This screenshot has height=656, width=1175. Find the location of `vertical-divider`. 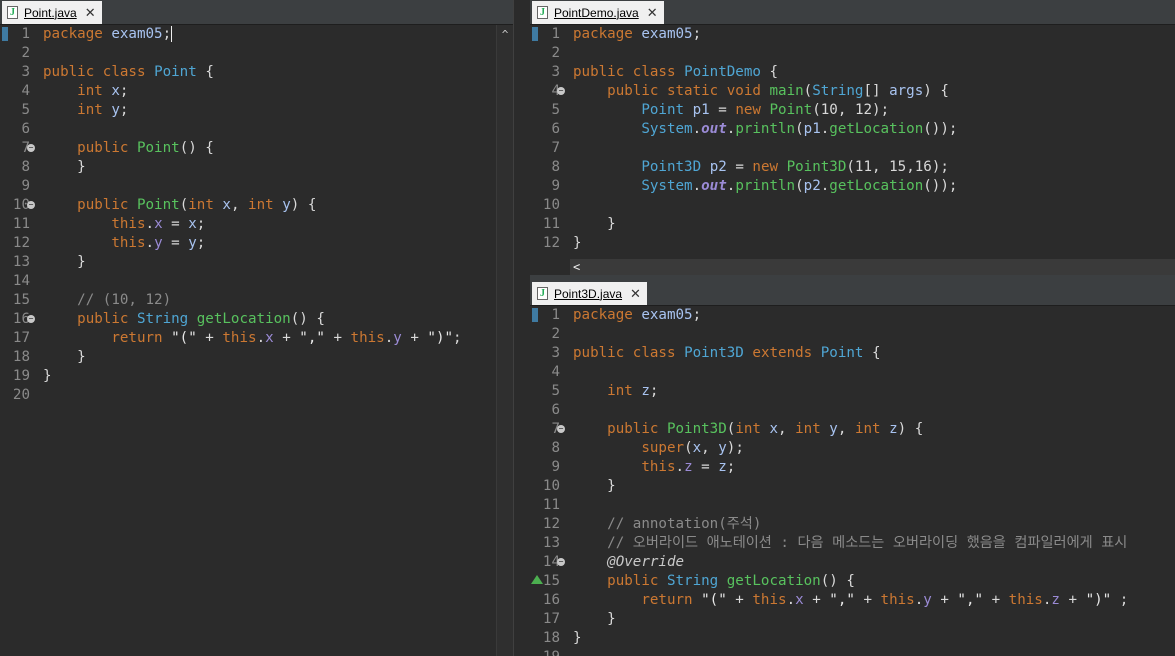

vertical-divider is located at coordinates (520, 328).